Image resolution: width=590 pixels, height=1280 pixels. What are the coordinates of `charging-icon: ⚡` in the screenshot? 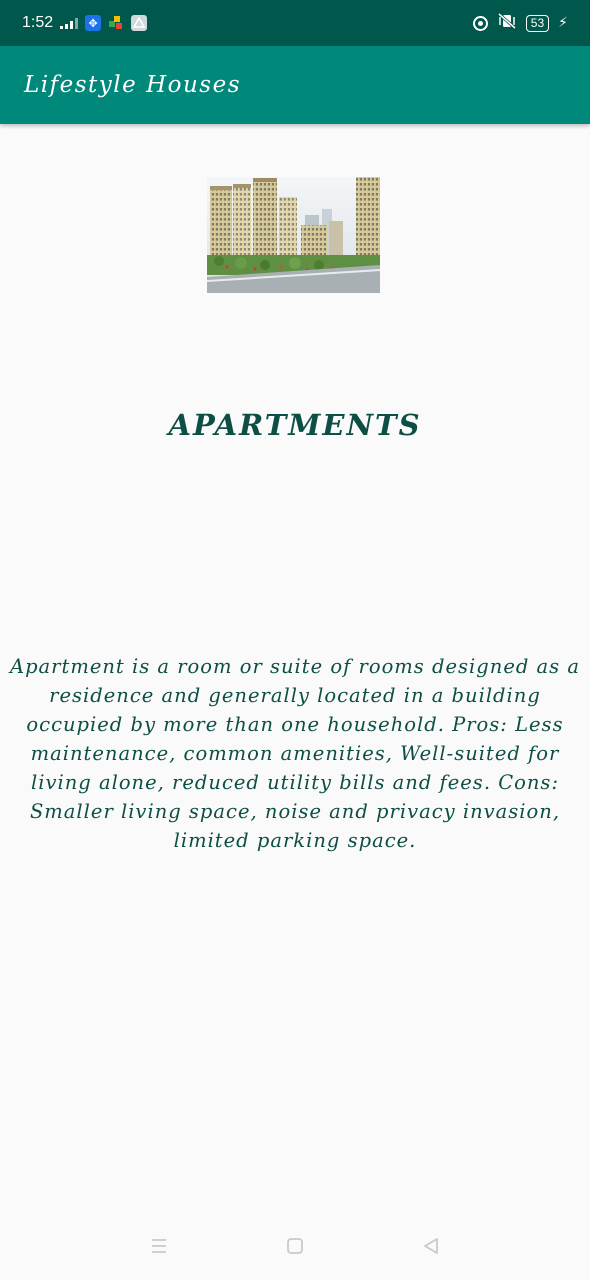 It's located at (563, 23).